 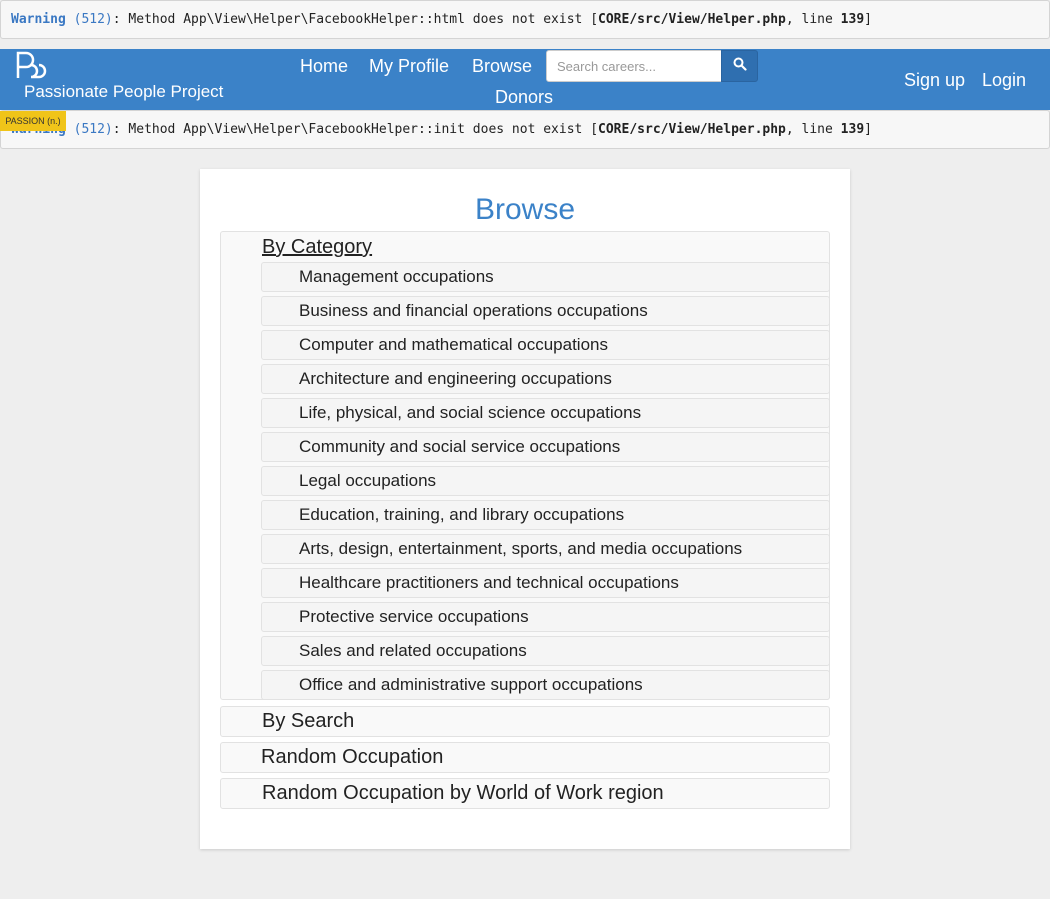 What do you see at coordinates (1004, 80) in the screenshot?
I see `login-link: Login` at bounding box center [1004, 80].